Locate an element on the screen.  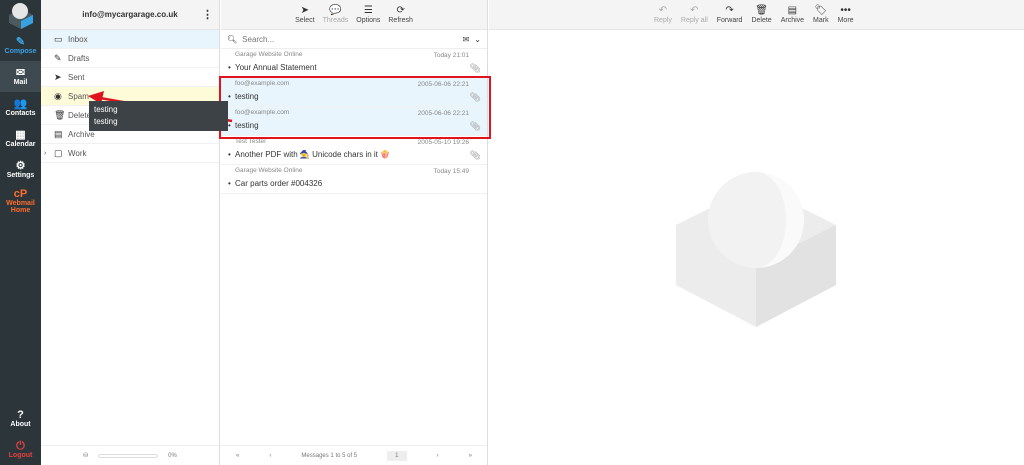
refresh-button: ⟳ Refresh is located at coordinates (400, 14).